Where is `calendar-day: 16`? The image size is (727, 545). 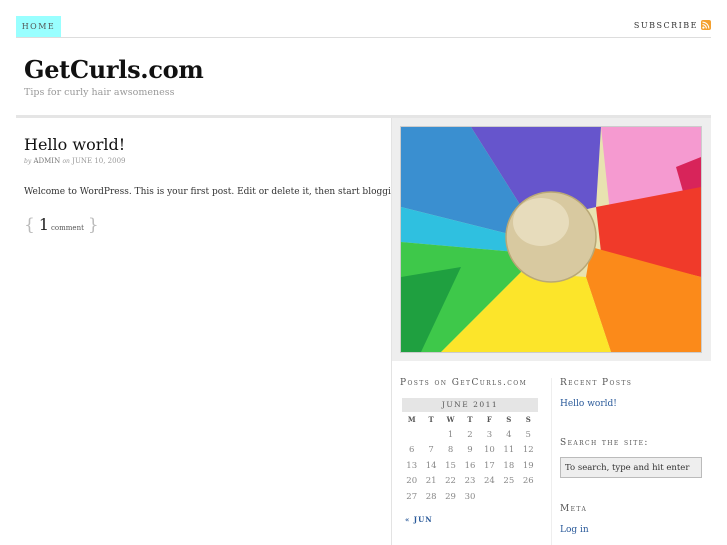
calendar-day: 16 is located at coordinates (470, 465).